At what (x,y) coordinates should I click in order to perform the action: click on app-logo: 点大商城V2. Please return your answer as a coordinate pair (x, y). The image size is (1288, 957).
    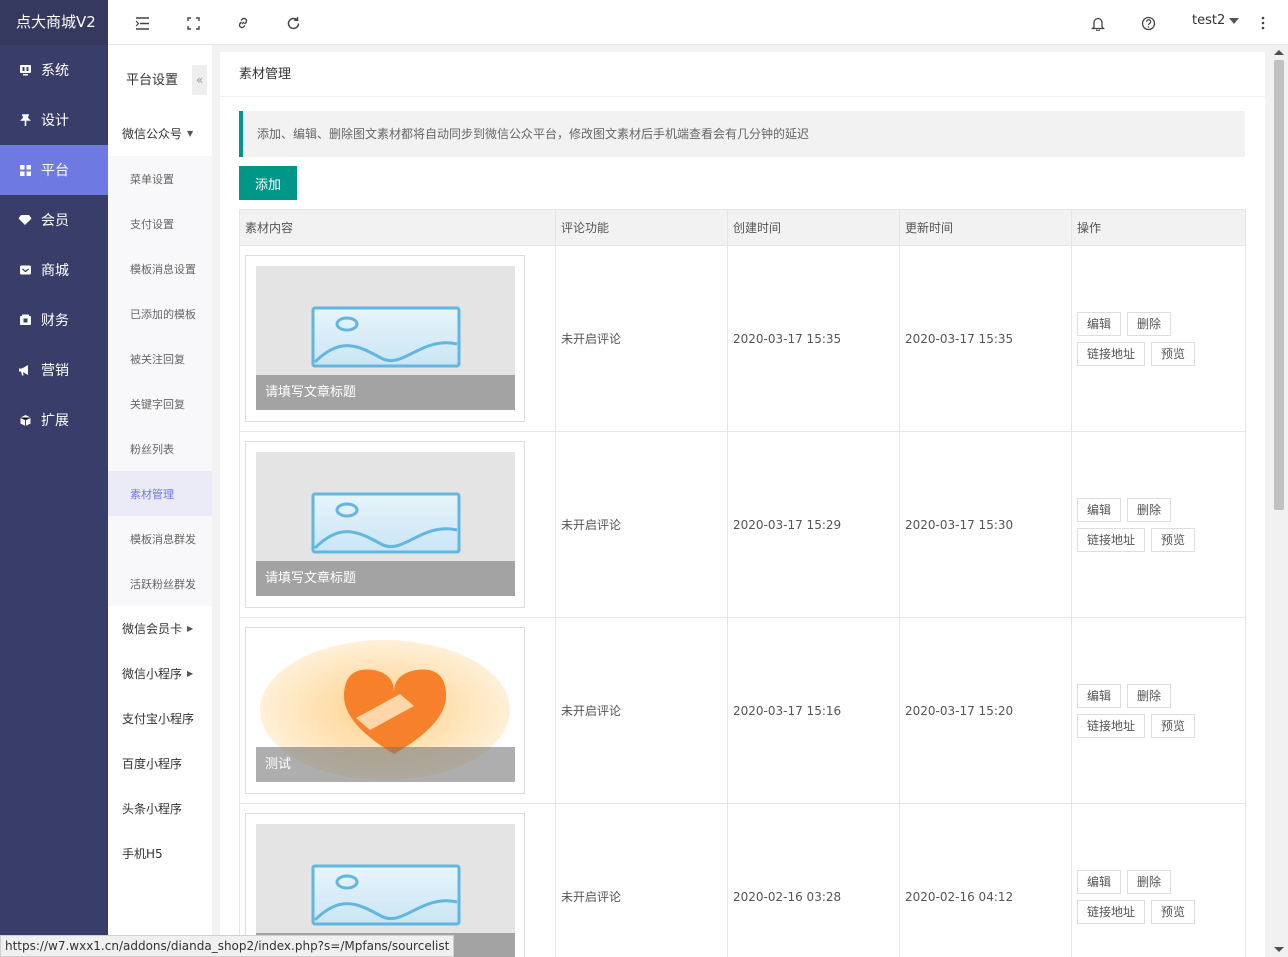
    Looking at the image, I should click on (54, 22).